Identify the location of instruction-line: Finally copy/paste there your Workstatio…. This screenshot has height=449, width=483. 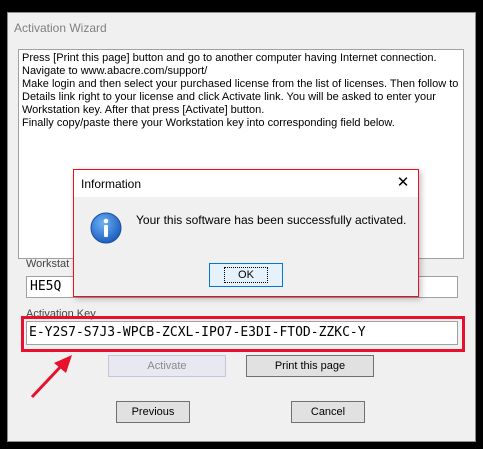
(208, 123).